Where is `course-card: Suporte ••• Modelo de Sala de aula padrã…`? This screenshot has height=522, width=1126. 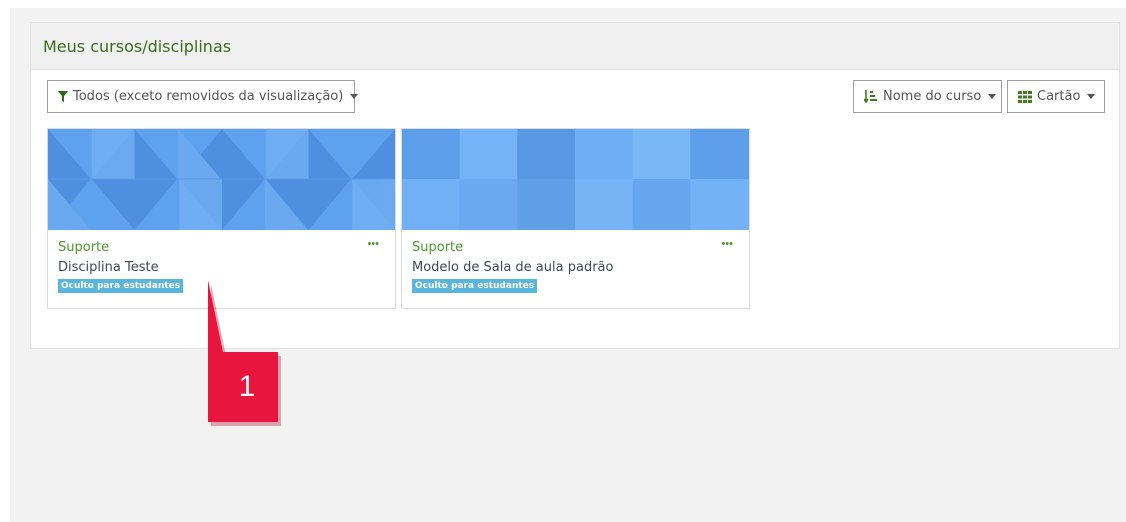
course-card: Suporte ••• Modelo de Sala de aula padrã… is located at coordinates (575, 218).